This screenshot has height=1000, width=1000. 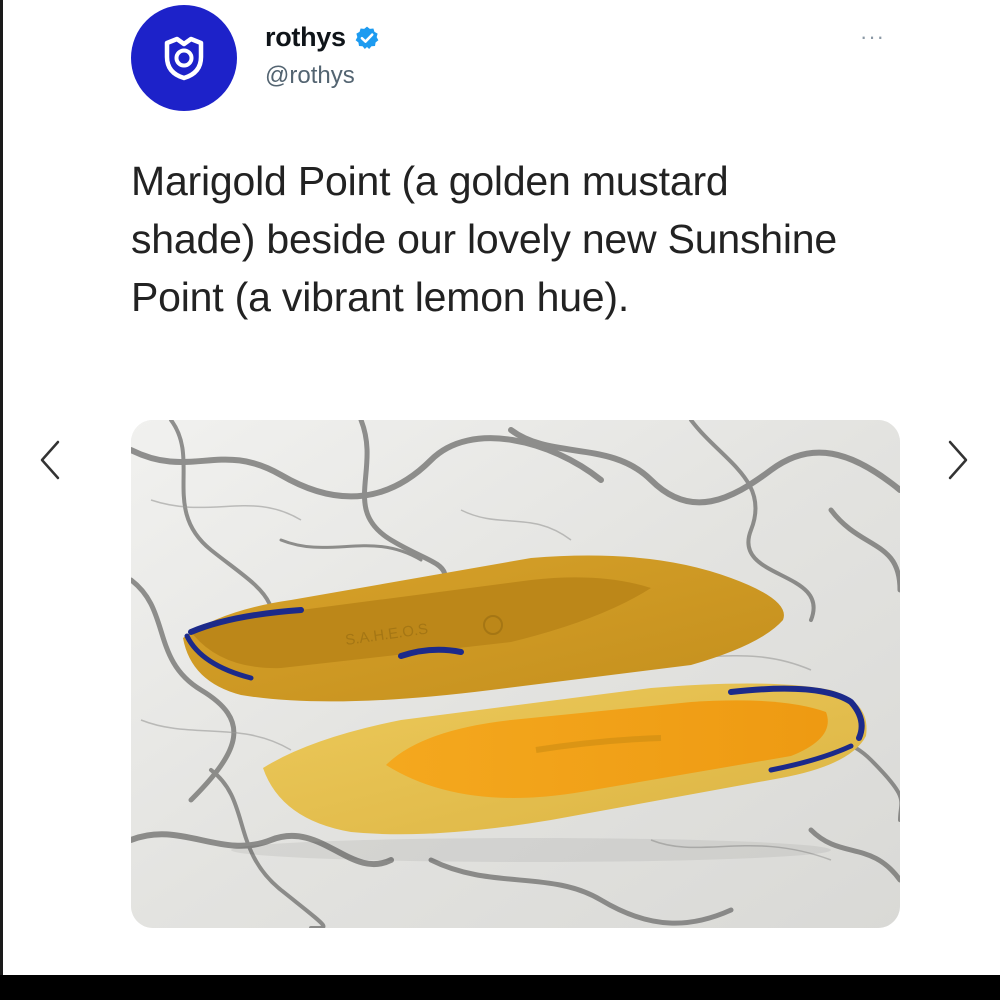 I want to click on avatar, so click(x=184, y=58).